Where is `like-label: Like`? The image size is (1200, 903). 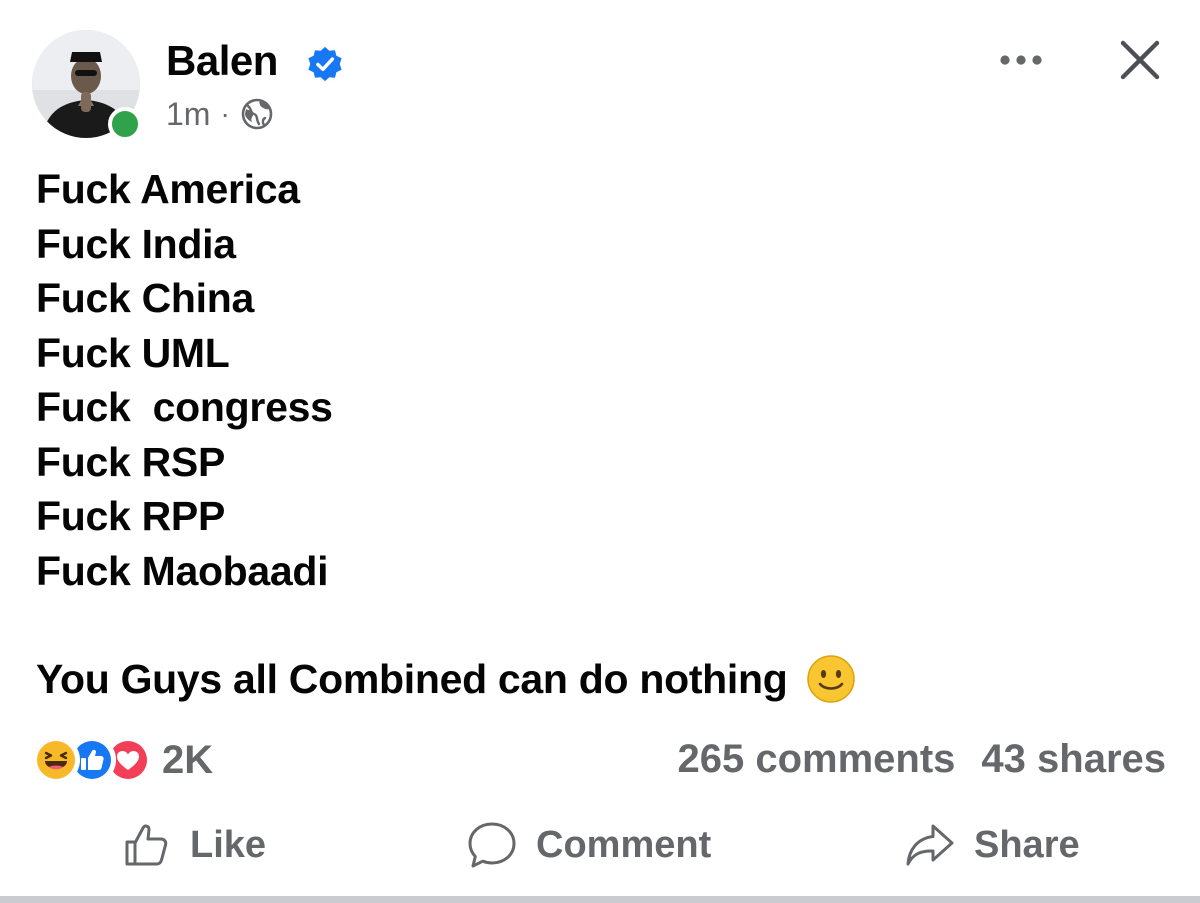
like-label: Like is located at coordinates (228, 844).